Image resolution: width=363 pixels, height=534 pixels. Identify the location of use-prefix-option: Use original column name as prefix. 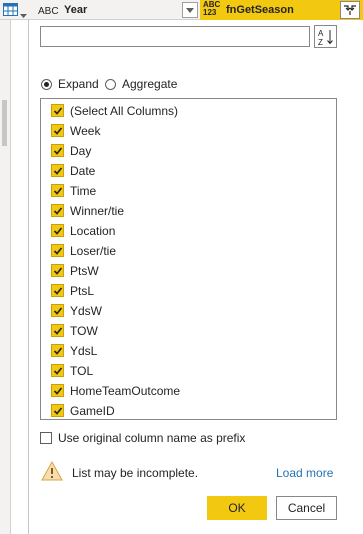
(142, 438).